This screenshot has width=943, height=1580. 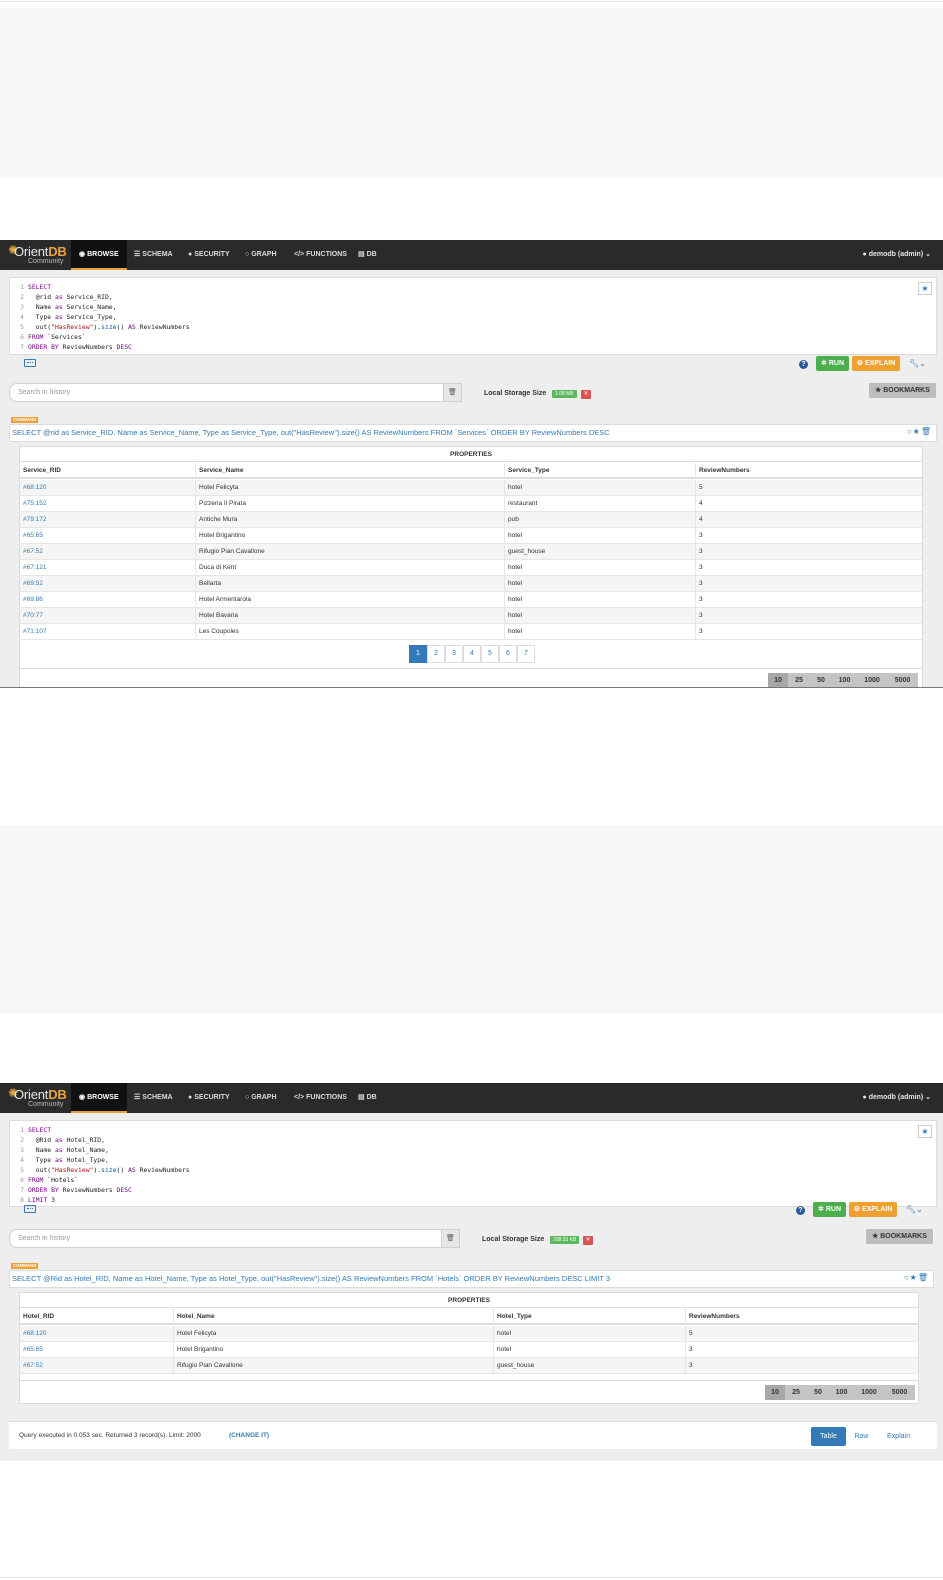 I want to click on column-header: Hotel_Name, so click(x=194, y=1317).